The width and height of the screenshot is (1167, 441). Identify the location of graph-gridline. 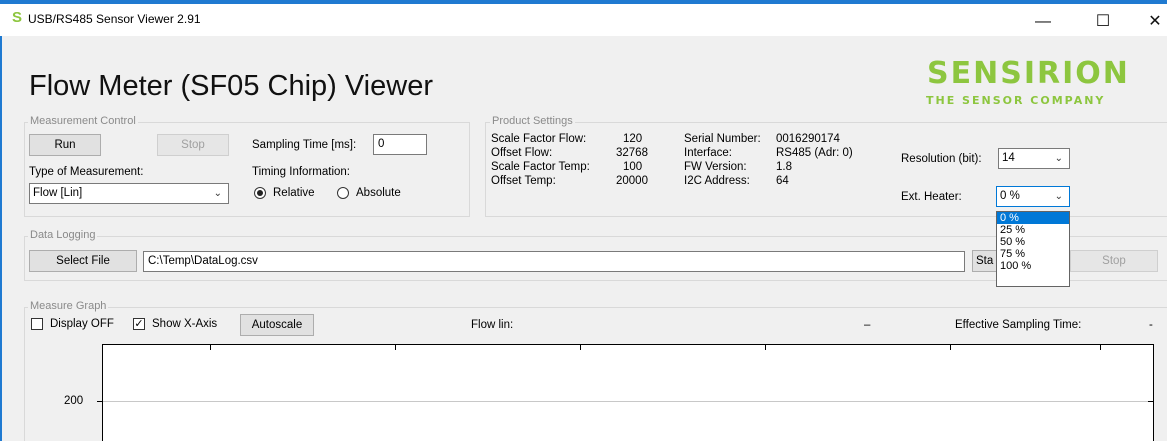
(628, 401).